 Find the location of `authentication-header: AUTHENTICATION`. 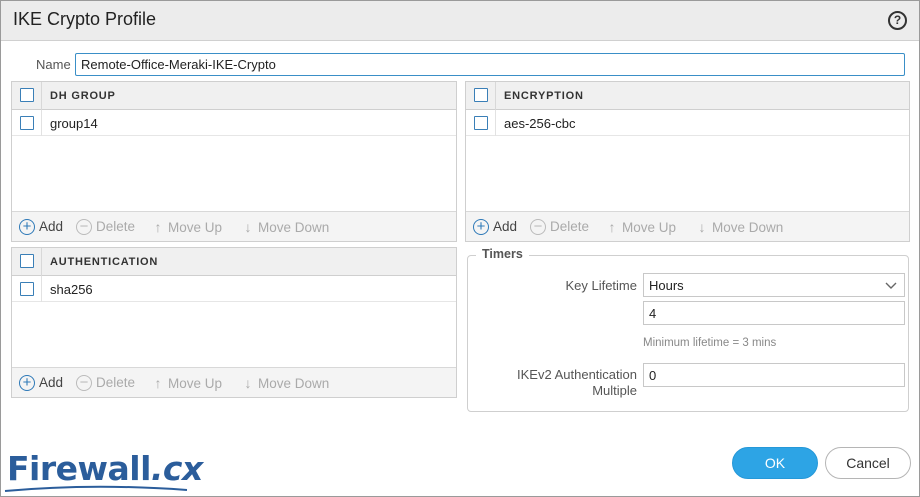

authentication-header: AUTHENTICATION is located at coordinates (234, 262).